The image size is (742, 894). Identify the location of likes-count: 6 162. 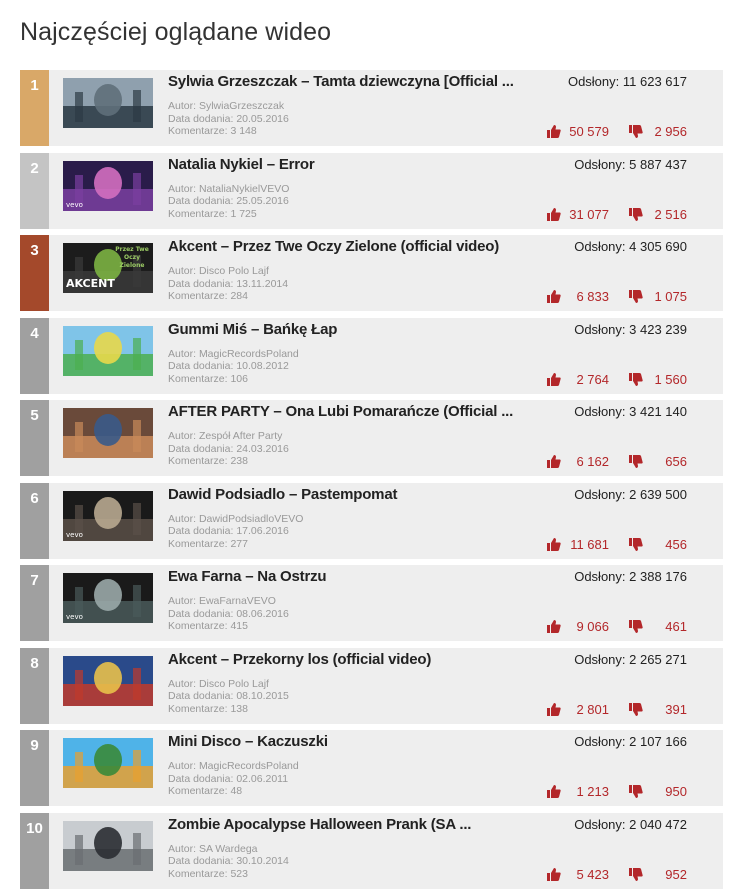
(592, 461).